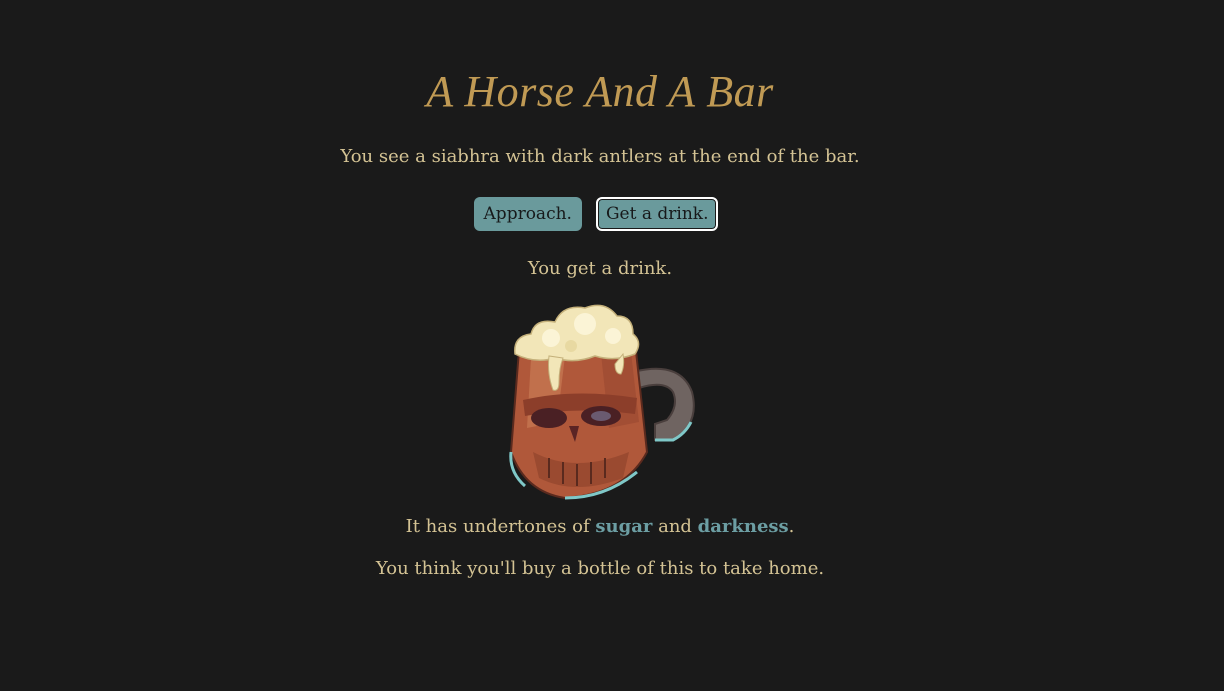  I want to click on flavor-text: It has undertones of sugar and darkness., so click(600, 526).